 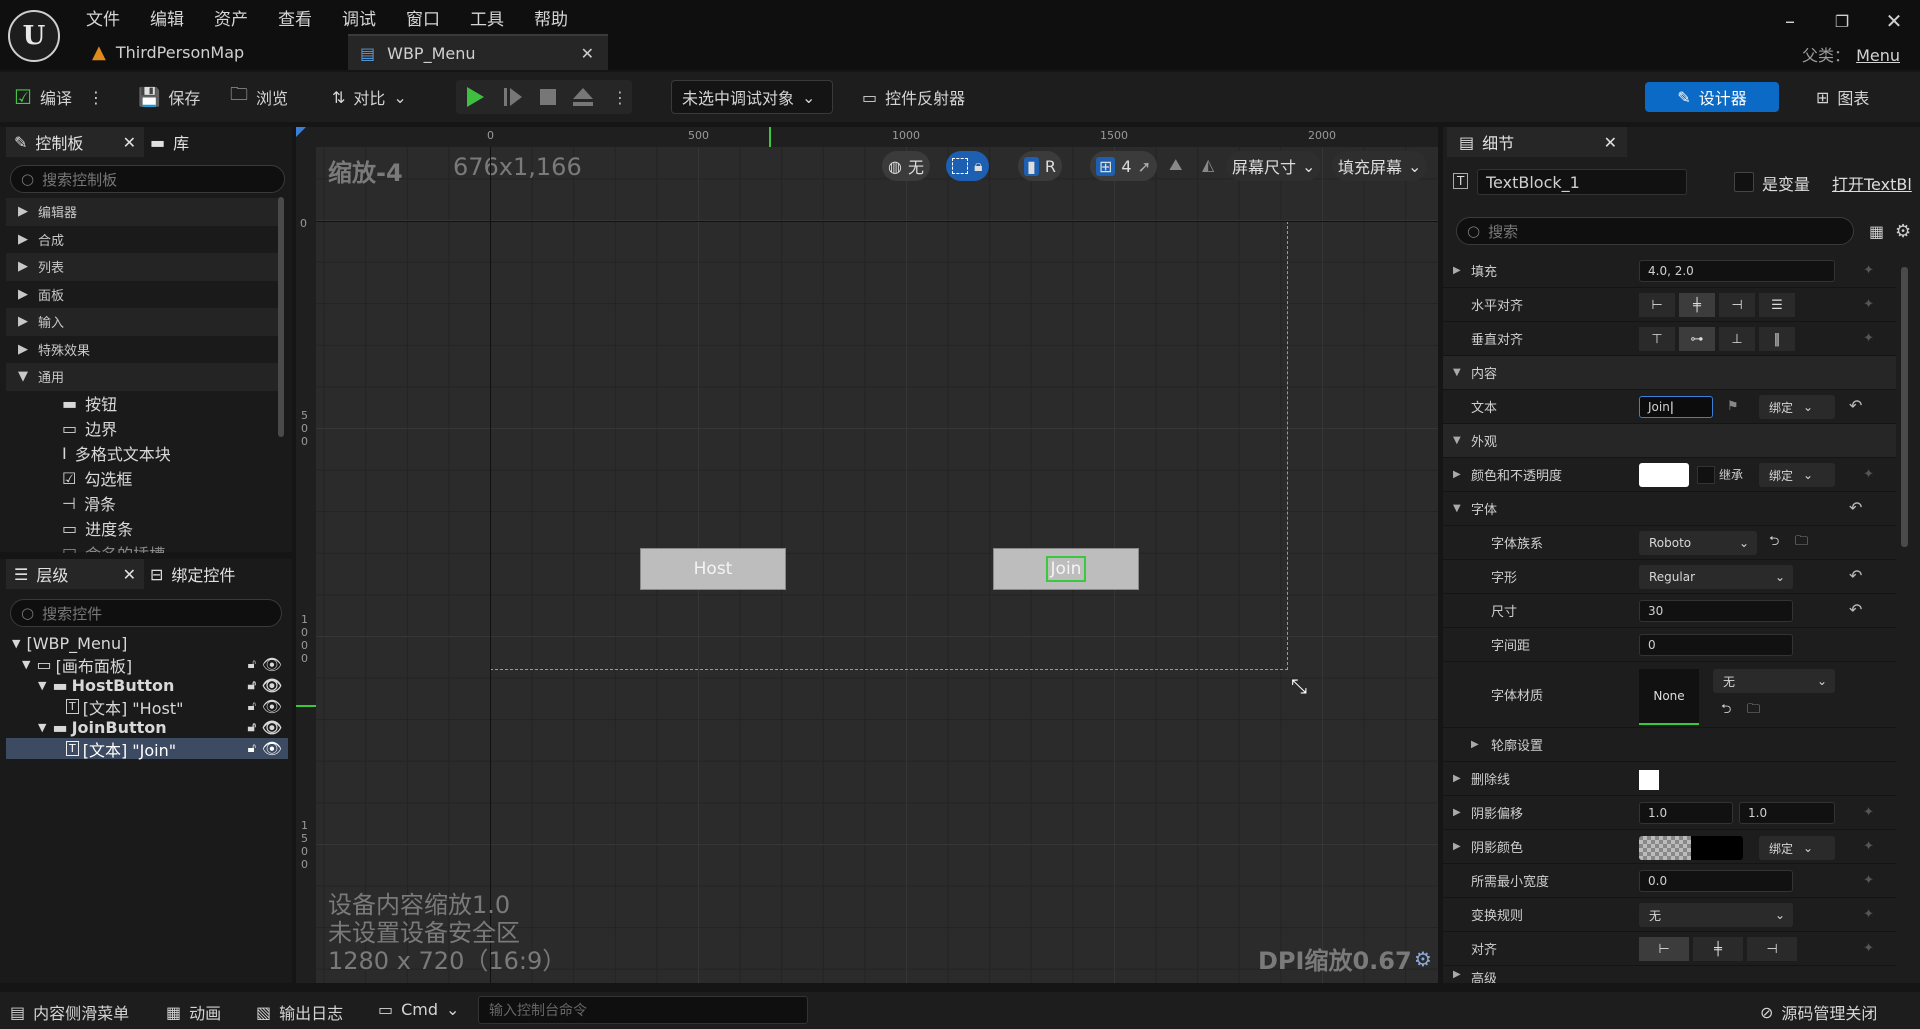 I want to click on min-width-value: 0.0, so click(x=1657, y=881).